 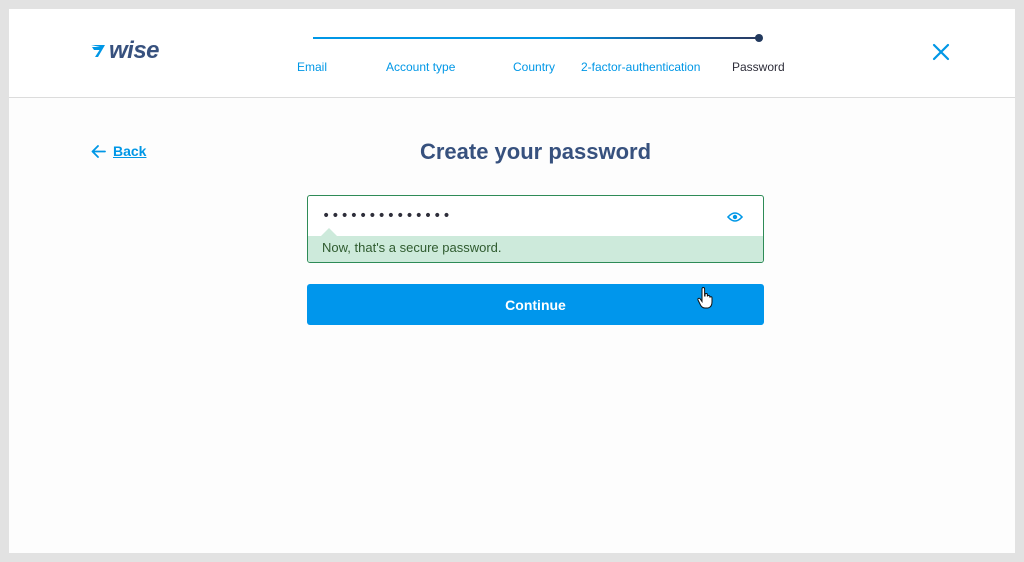 What do you see at coordinates (705, 298) in the screenshot?
I see `hand-cursor-icon` at bounding box center [705, 298].